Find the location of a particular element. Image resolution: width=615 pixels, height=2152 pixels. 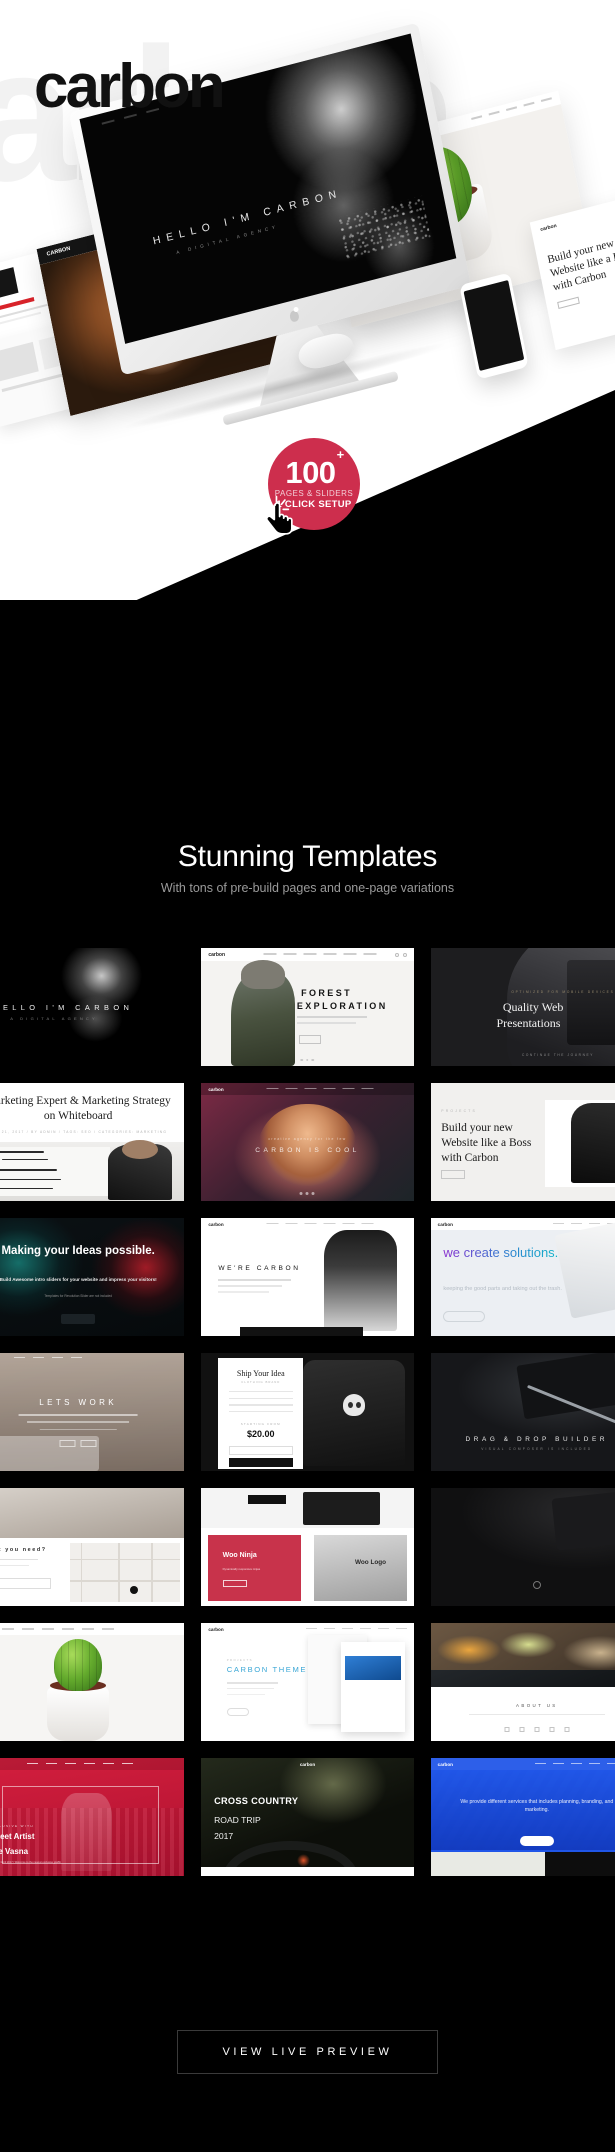

cross-country-logo: carbon is located at coordinates (307, 1764).